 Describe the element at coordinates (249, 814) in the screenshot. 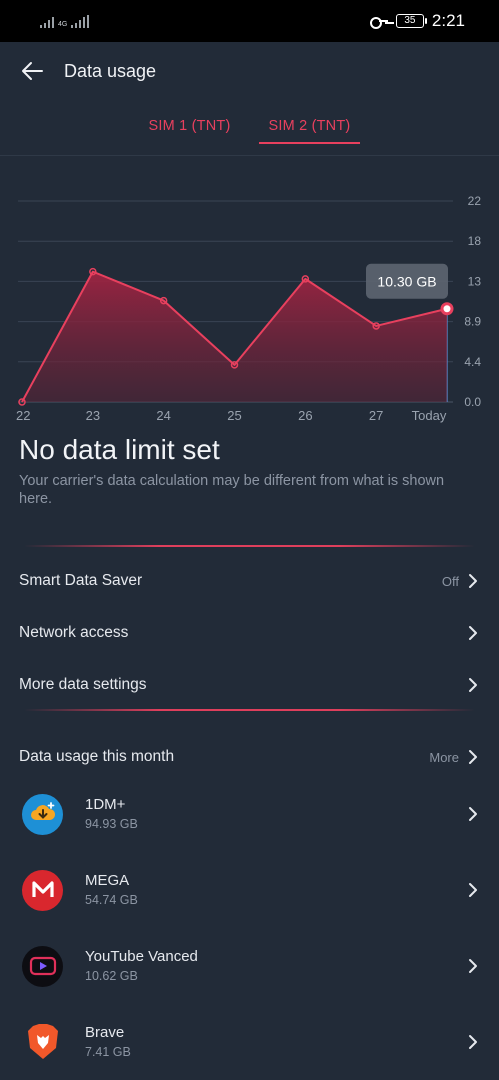

I see `list-item-app: 1DM+ 94.93 GB` at that location.